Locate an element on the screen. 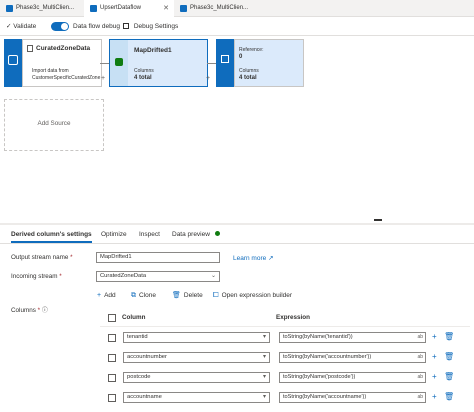 Image resolution: width=474 pixels, height=412 pixels. validate-label: Validate is located at coordinates (25, 26).